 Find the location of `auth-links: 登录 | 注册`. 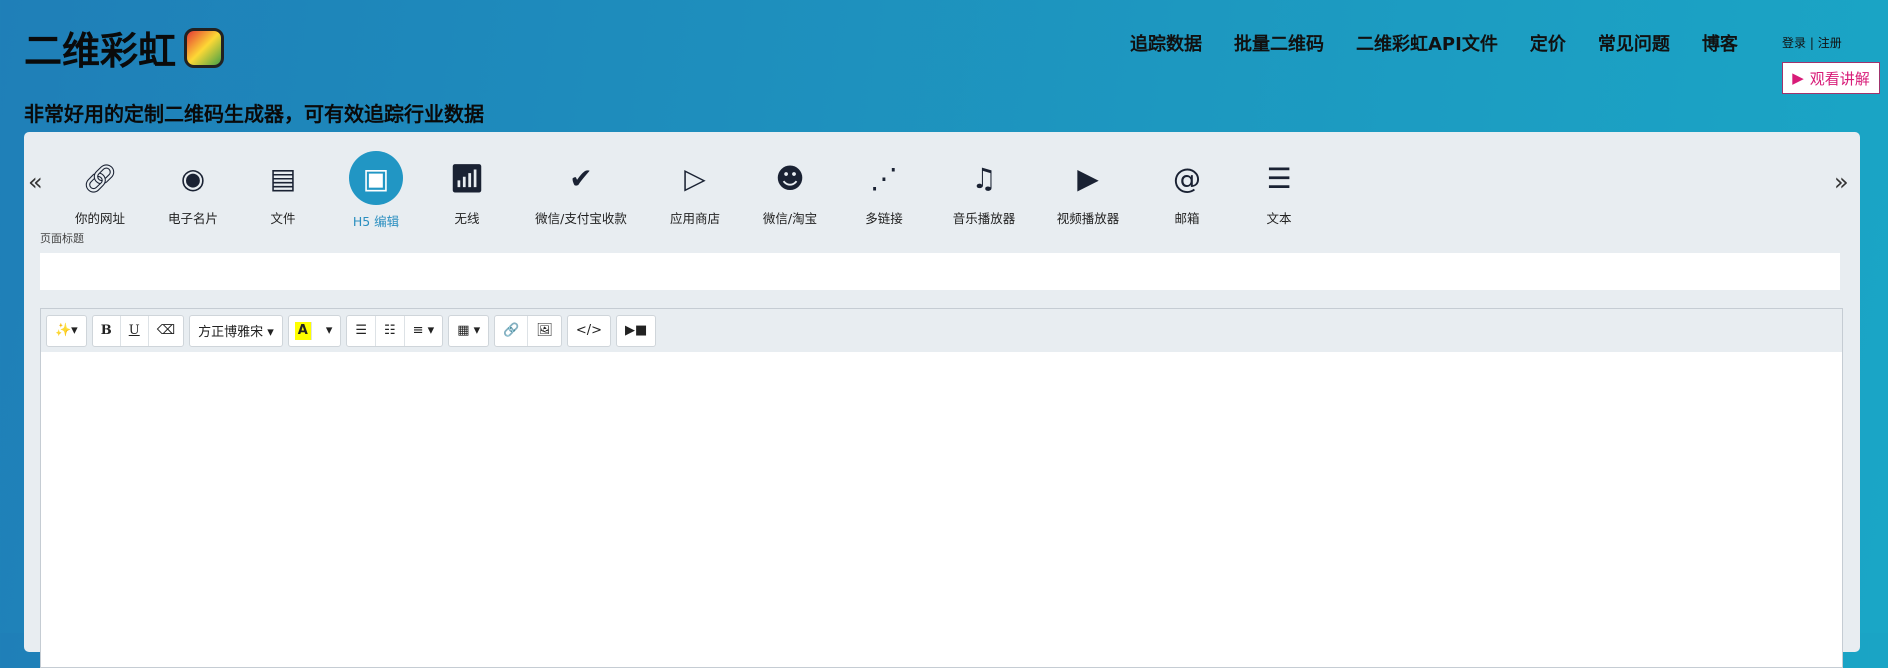

auth-links: 登录 | 注册 is located at coordinates (1812, 42).